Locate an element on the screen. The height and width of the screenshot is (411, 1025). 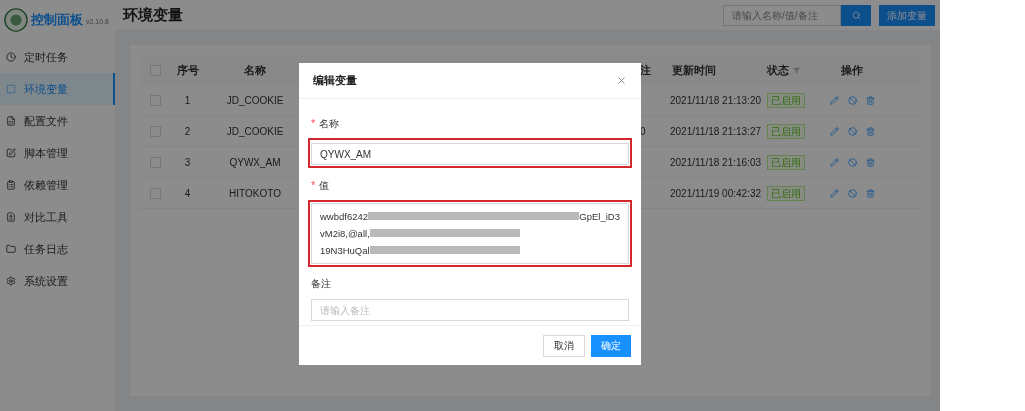
search-icon is located at coordinates (856, 15).